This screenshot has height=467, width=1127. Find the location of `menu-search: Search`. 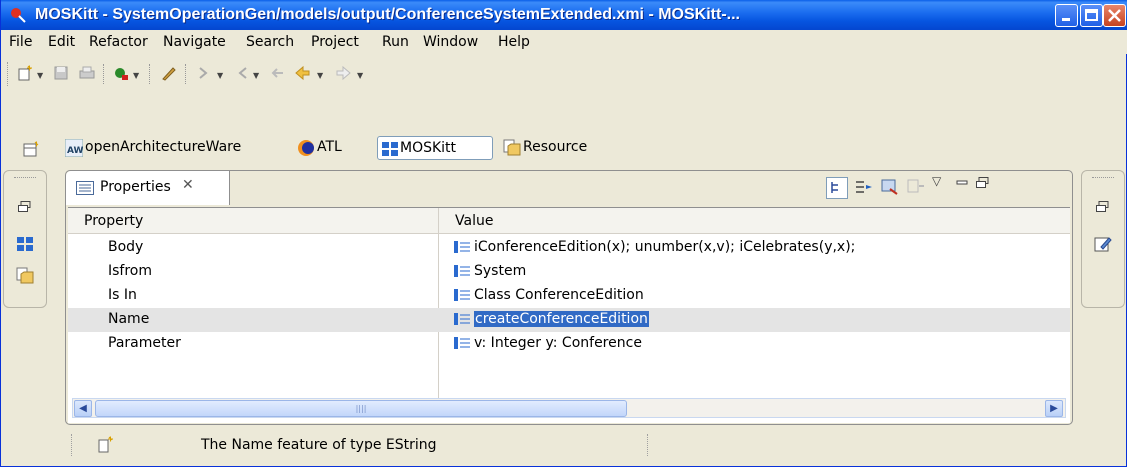

menu-search: Search is located at coordinates (270, 42).